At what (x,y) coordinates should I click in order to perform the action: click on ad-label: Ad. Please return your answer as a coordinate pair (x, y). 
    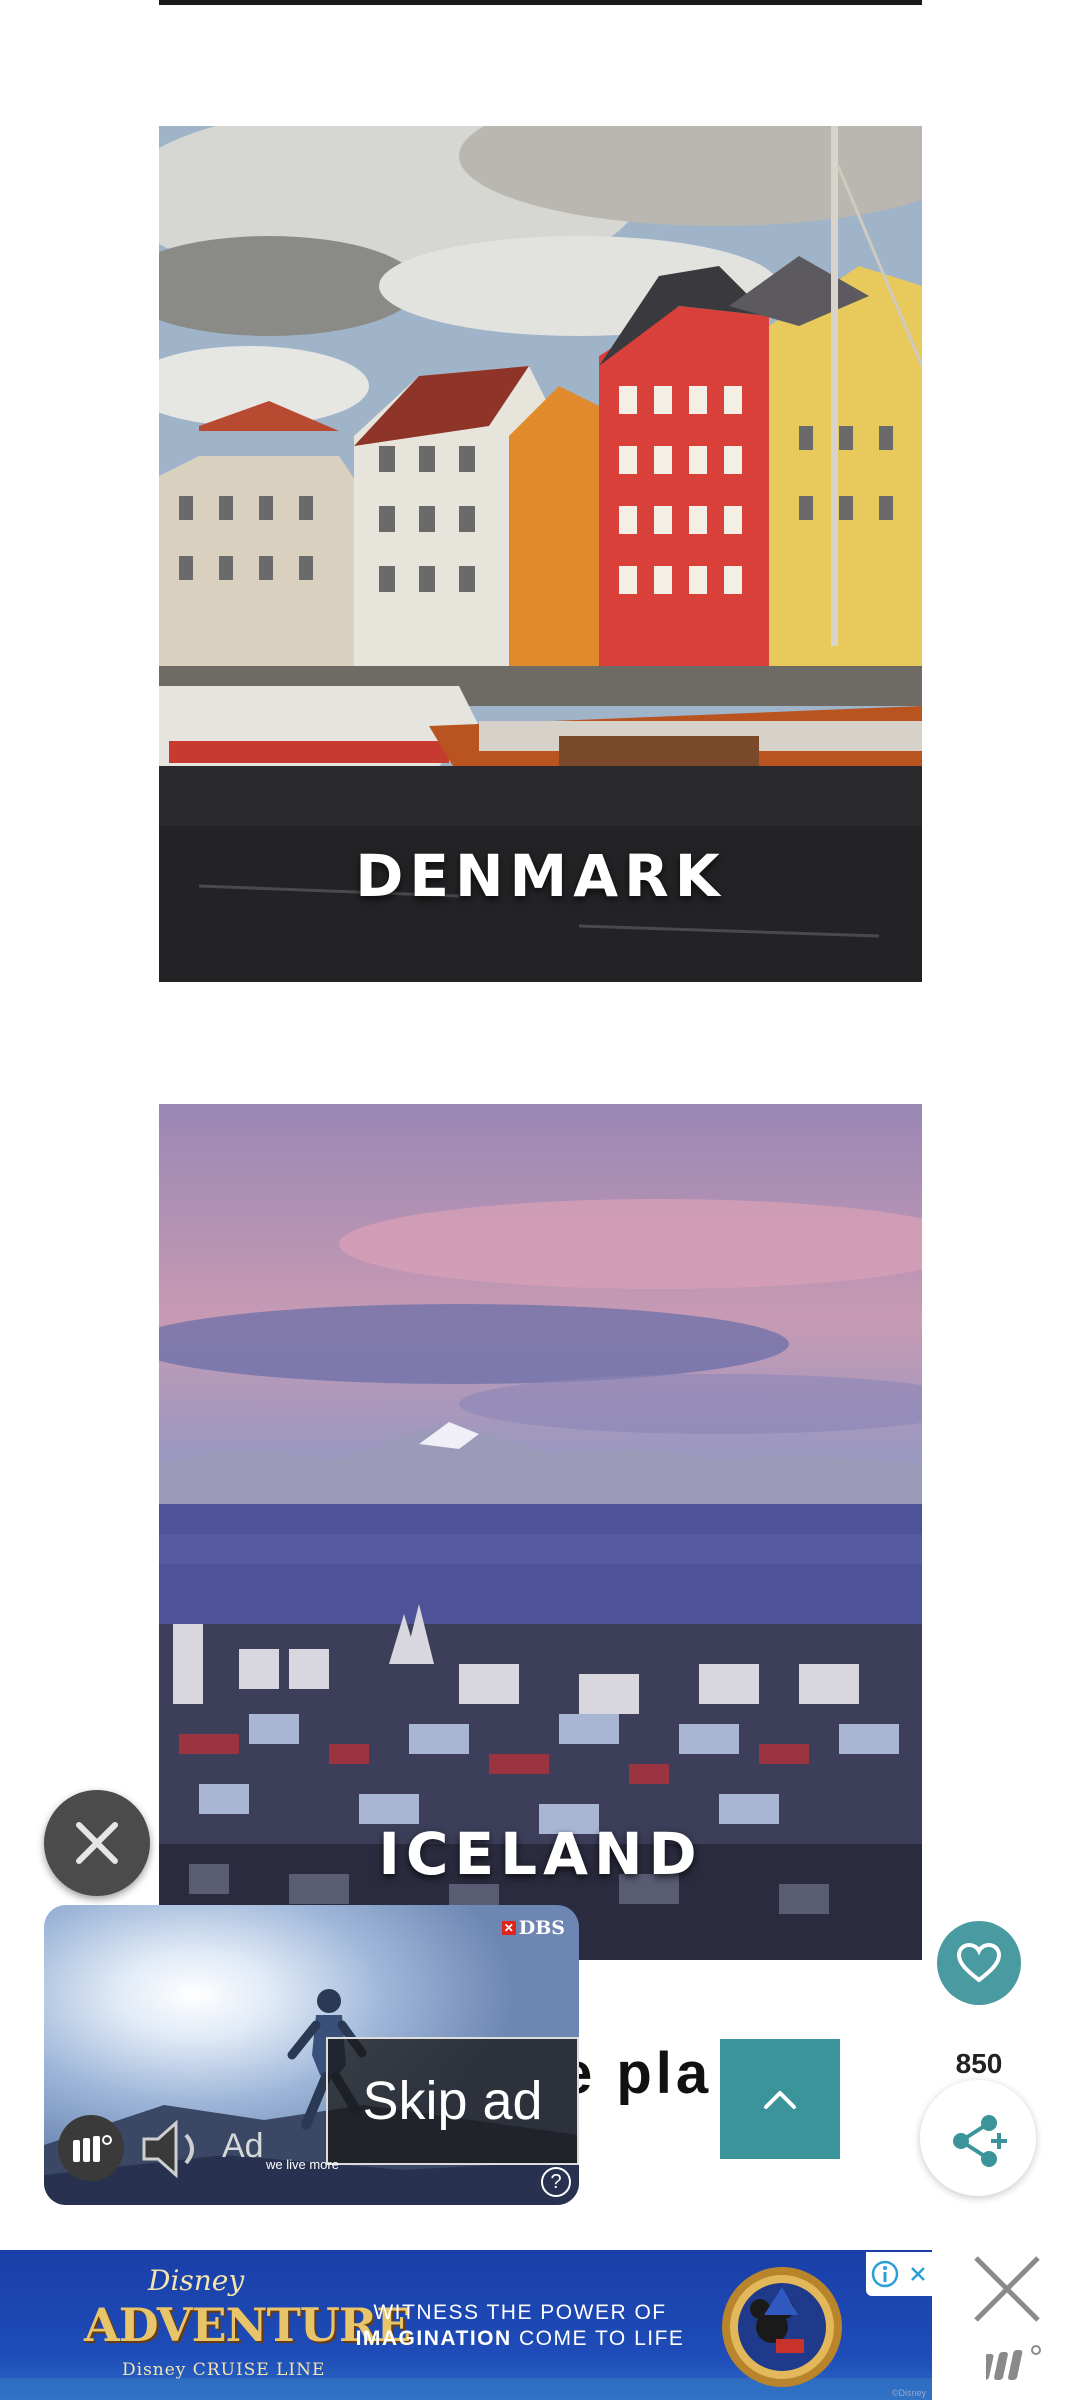
    Looking at the image, I should click on (243, 2146).